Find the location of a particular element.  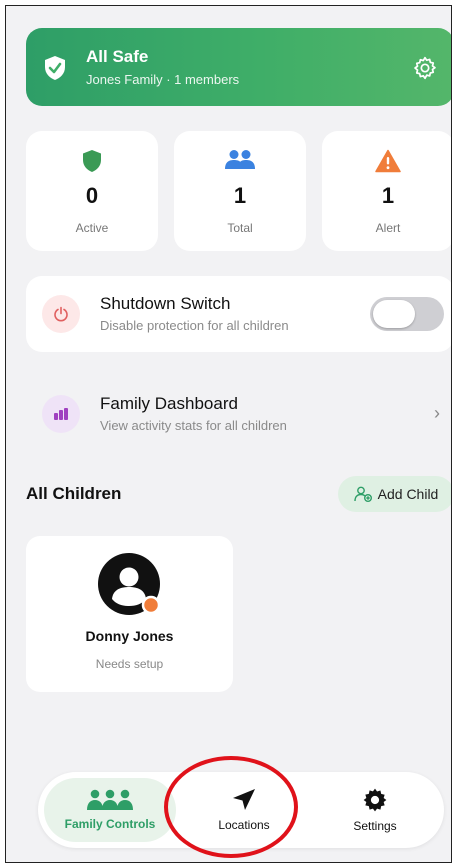

highlight-circle-annotation is located at coordinates (231, 807).